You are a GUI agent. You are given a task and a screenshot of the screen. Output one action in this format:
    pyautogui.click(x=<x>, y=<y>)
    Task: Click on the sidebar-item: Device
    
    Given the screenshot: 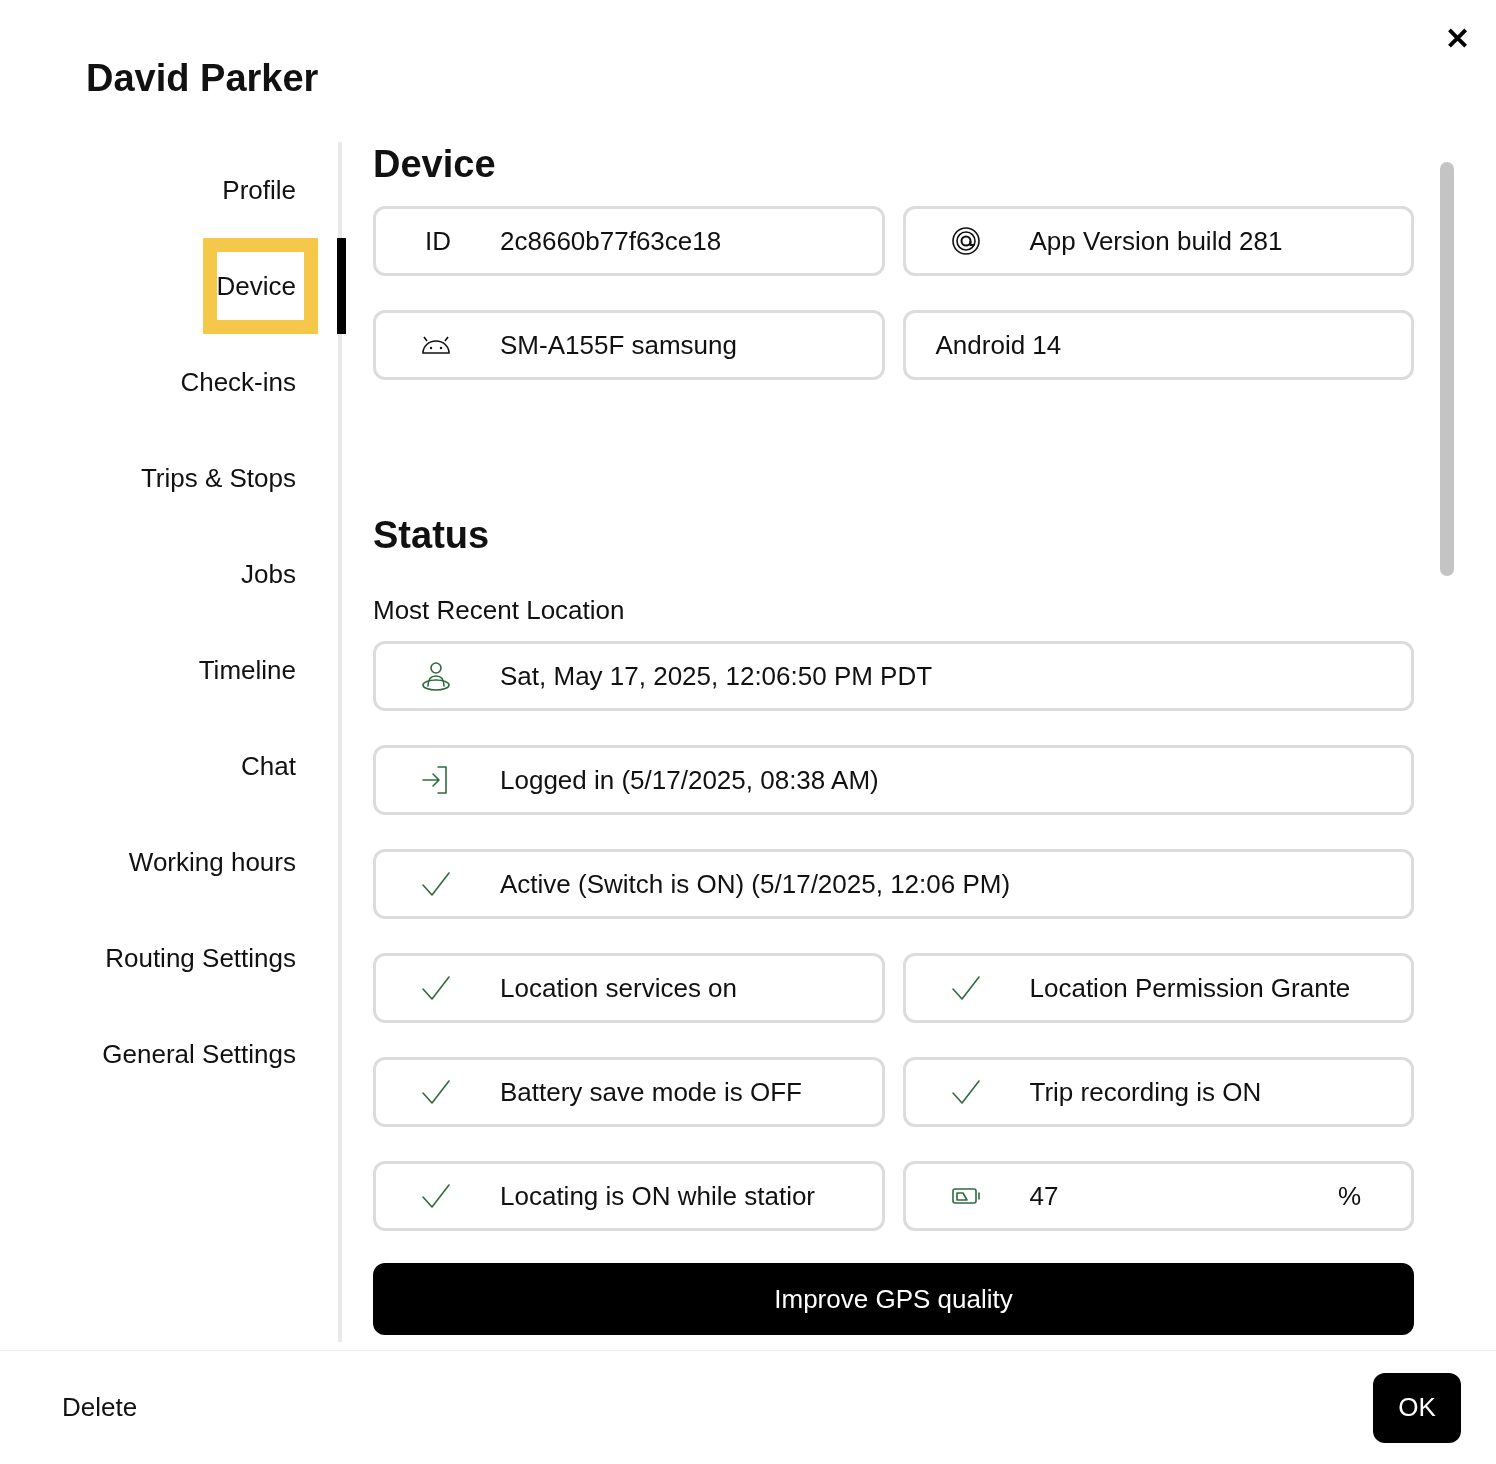 What is the action you would take?
    pyautogui.click(x=260, y=286)
    